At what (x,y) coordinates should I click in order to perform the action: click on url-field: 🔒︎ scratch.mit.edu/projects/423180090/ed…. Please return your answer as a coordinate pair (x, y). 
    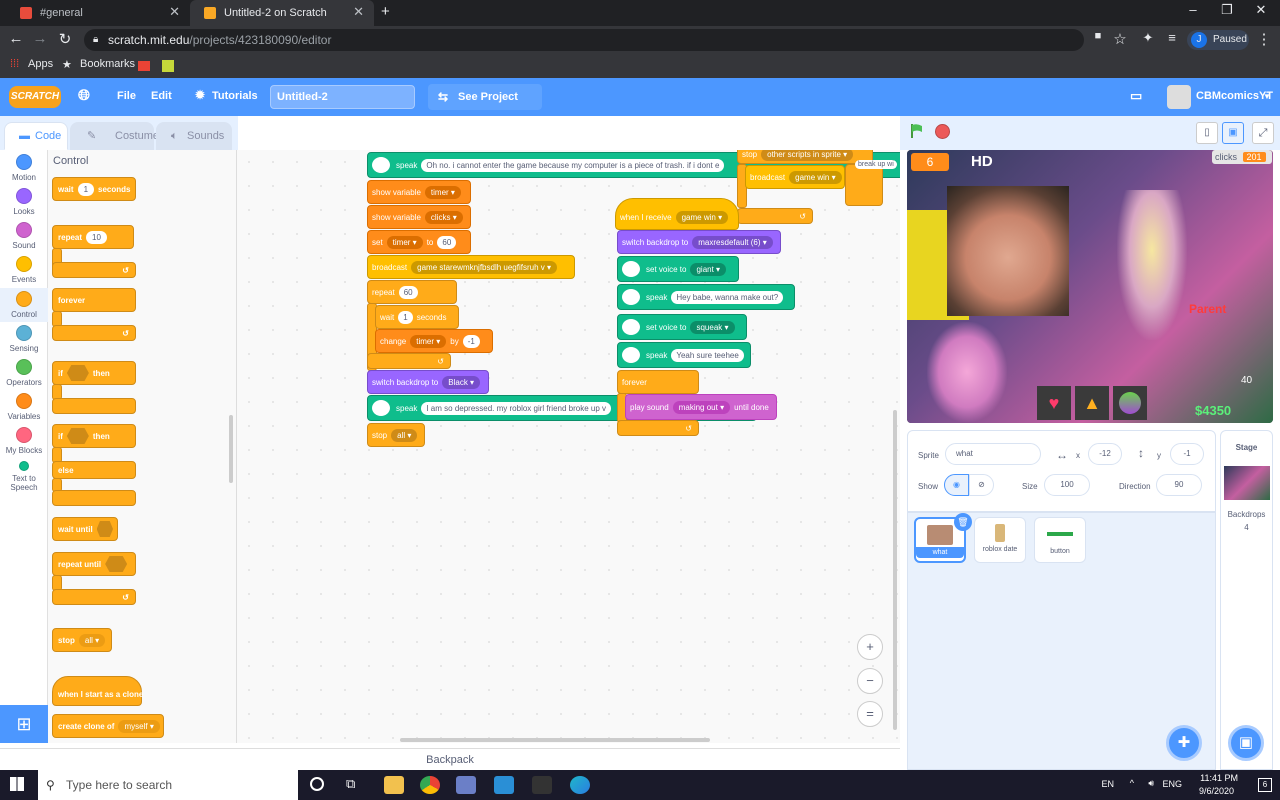
    Looking at the image, I should click on (584, 40).